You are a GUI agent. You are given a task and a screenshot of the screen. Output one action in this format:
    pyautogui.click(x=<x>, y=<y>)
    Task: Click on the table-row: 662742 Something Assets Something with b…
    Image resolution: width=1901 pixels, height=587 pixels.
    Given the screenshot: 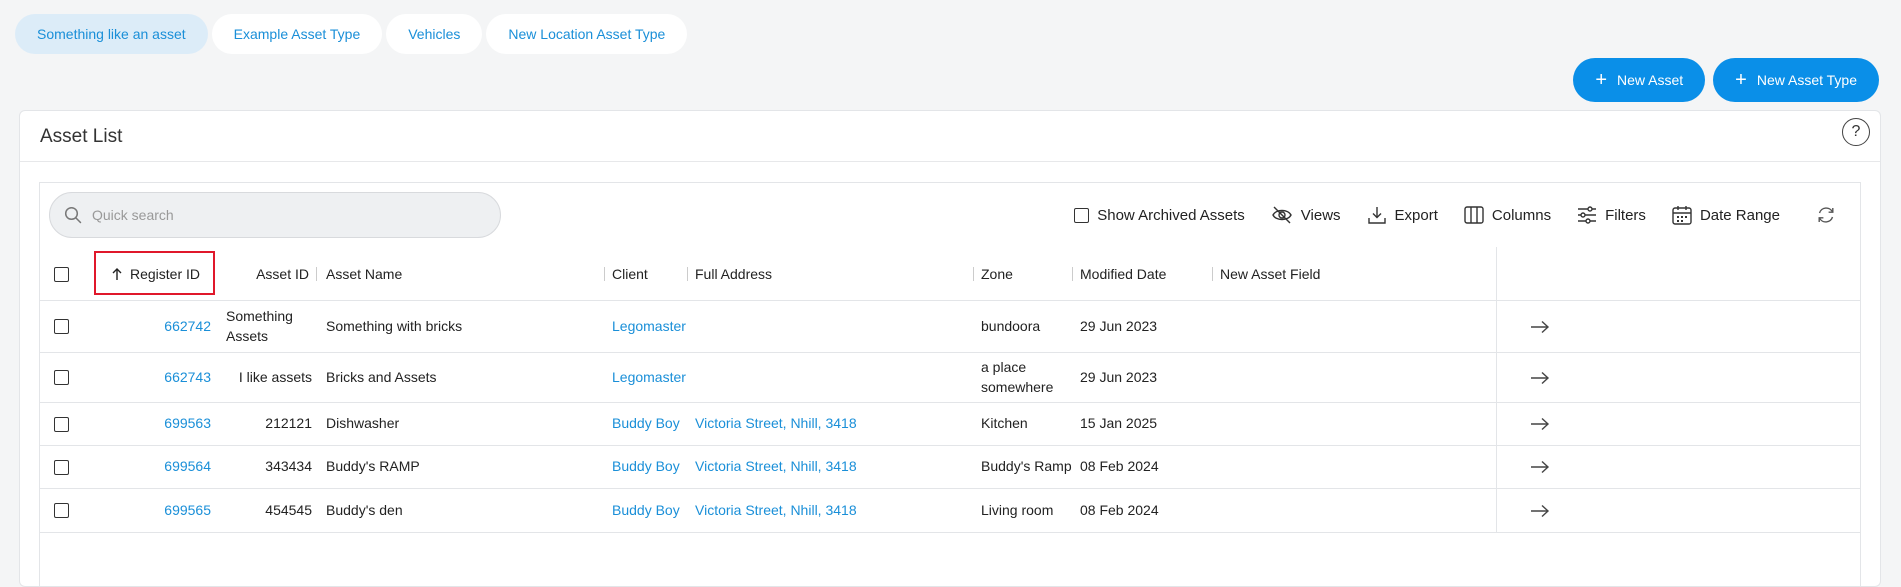 What is the action you would take?
    pyautogui.click(x=950, y=327)
    